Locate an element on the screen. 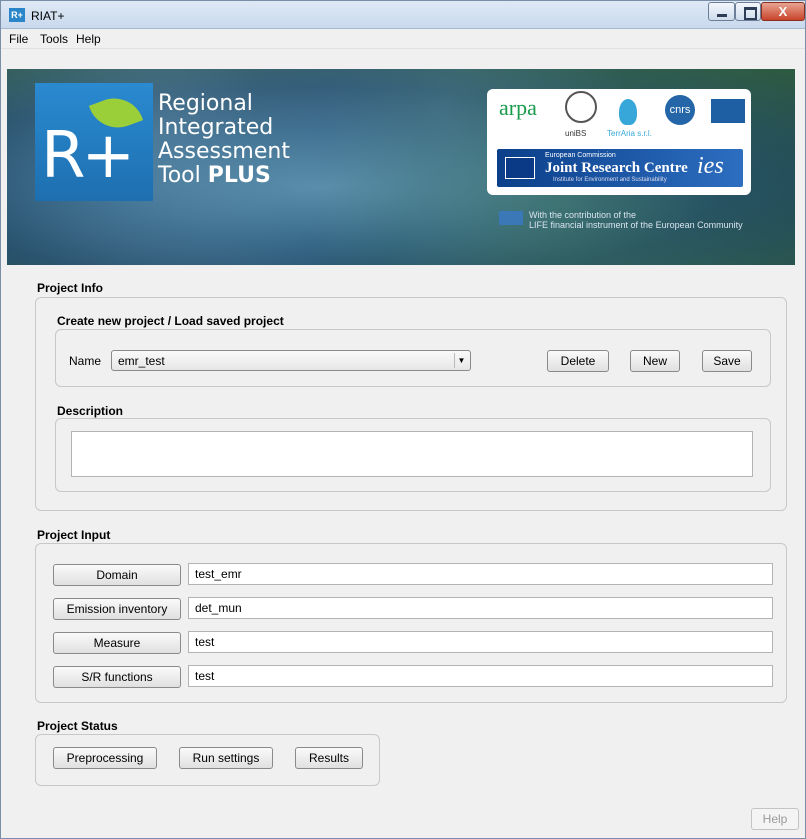  menu-file: File is located at coordinates (18, 39).